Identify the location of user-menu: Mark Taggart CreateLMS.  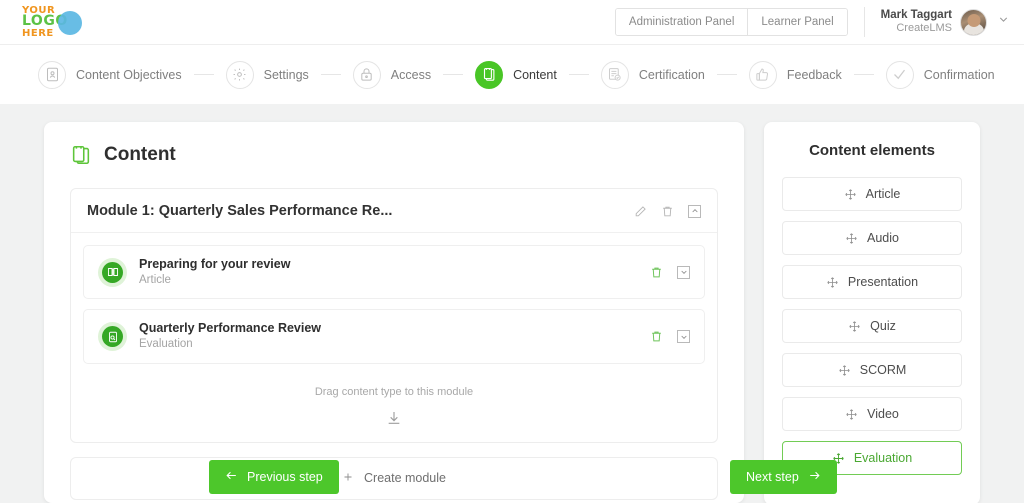
(945, 22).